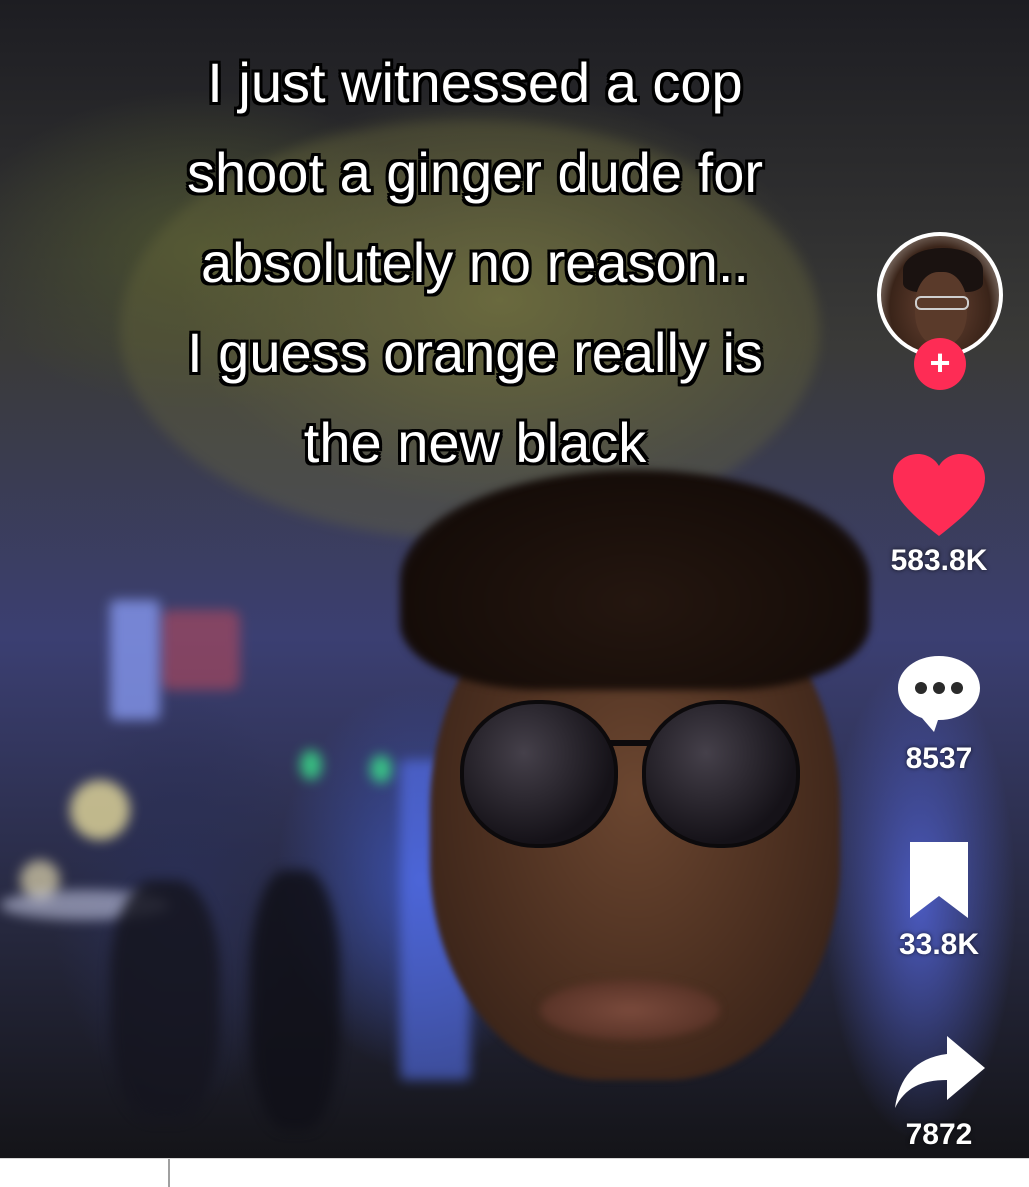 The image size is (1029, 1187). Describe the element at coordinates (135, 660) in the screenshot. I see `blue-panel` at that location.